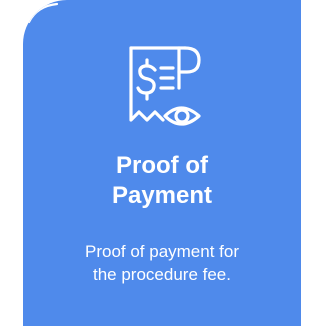 Image resolution: width=320 pixels, height=326 pixels. I want to click on card-title-line-1: Proof of, so click(162, 165).